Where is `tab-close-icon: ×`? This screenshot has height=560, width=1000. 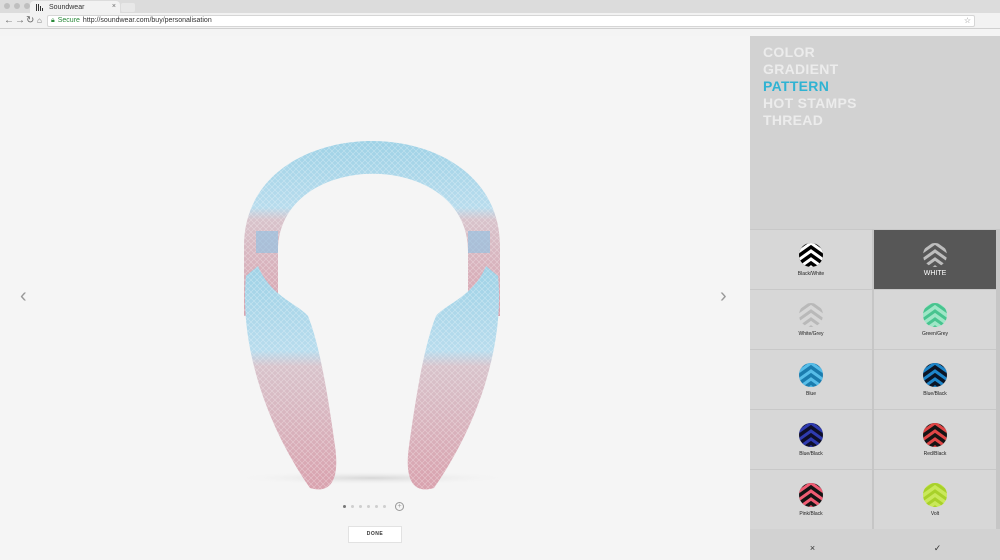
tab-close-icon: × is located at coordinates (114, 6).